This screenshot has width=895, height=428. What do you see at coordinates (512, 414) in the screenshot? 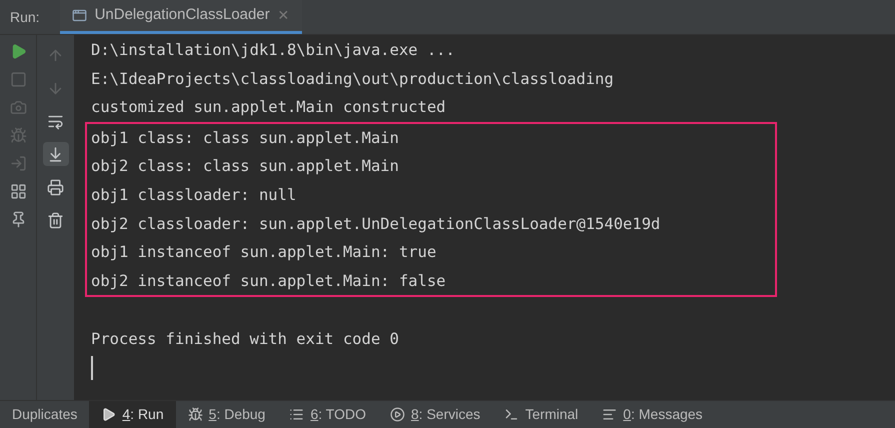
I see `terminal-icon` at bounding box center [512, 414].